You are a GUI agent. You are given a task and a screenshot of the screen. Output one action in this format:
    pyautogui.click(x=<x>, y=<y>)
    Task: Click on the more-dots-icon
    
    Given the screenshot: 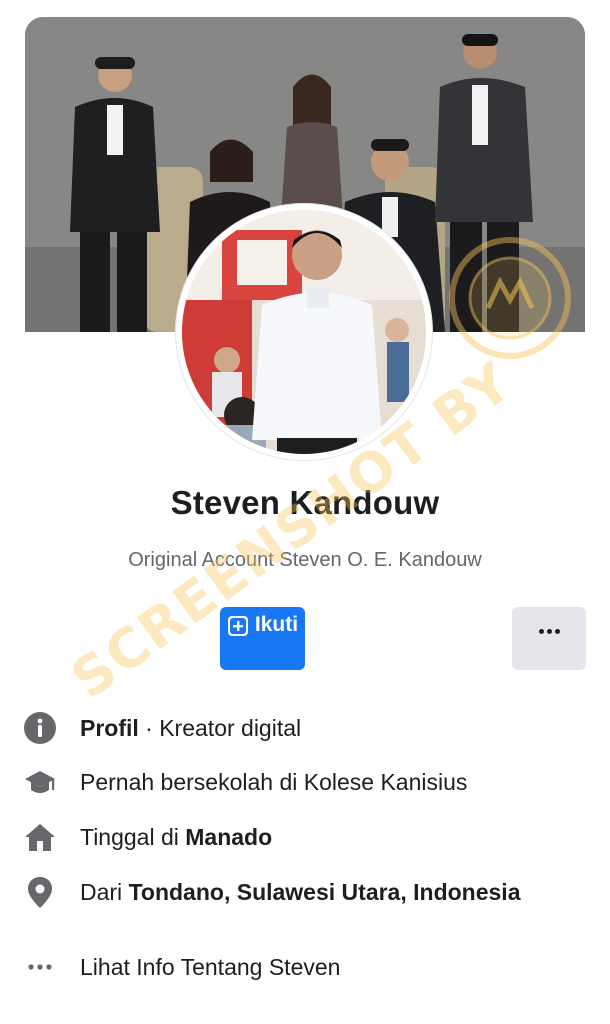 What is the action you would take?
    pyautogui.click(x=549, y=631)
    